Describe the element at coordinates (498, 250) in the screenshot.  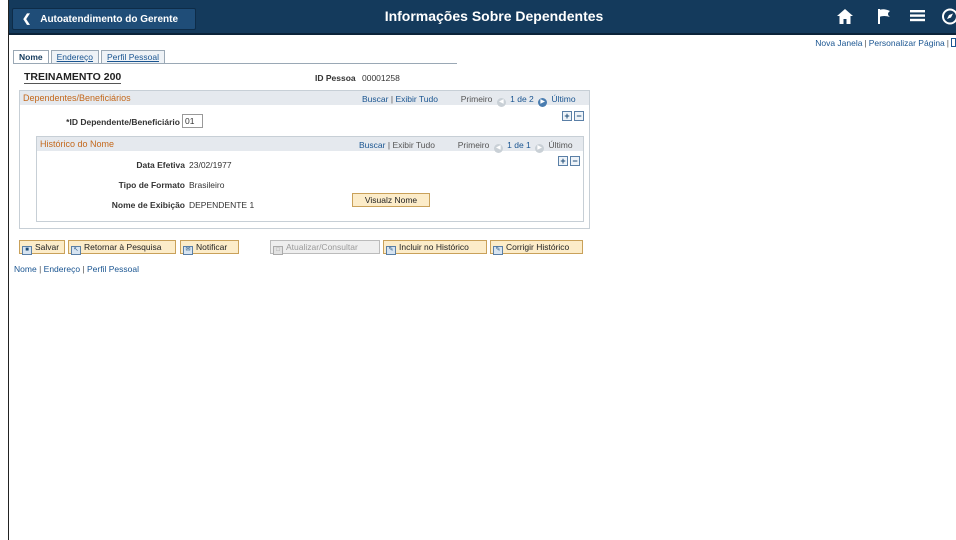
I see `correct-history-icon: ✎` at that location.